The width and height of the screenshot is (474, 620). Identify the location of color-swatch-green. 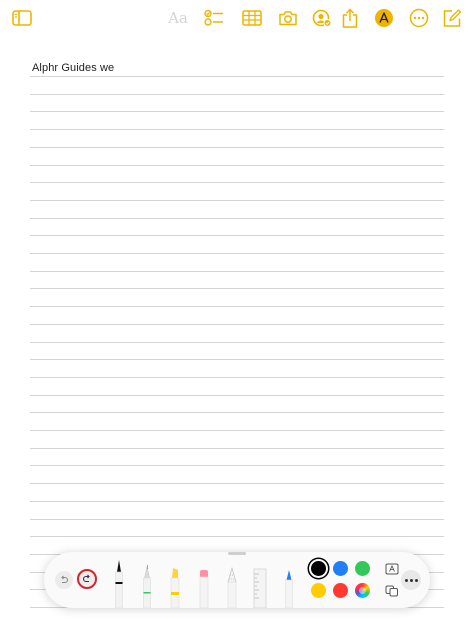
(362, 568).